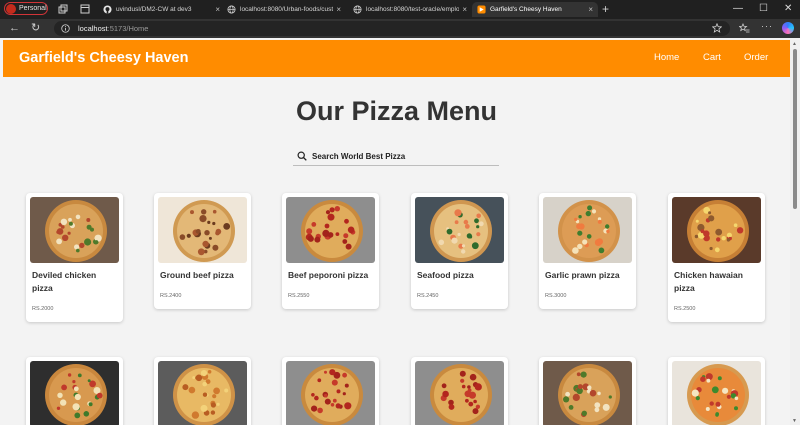 This screenshot has width=800, height=425. What do you see at coordinates (556, 296) in the screenshot?
I see `pizza-price: RS.3000` at bounding box center [556, 296].